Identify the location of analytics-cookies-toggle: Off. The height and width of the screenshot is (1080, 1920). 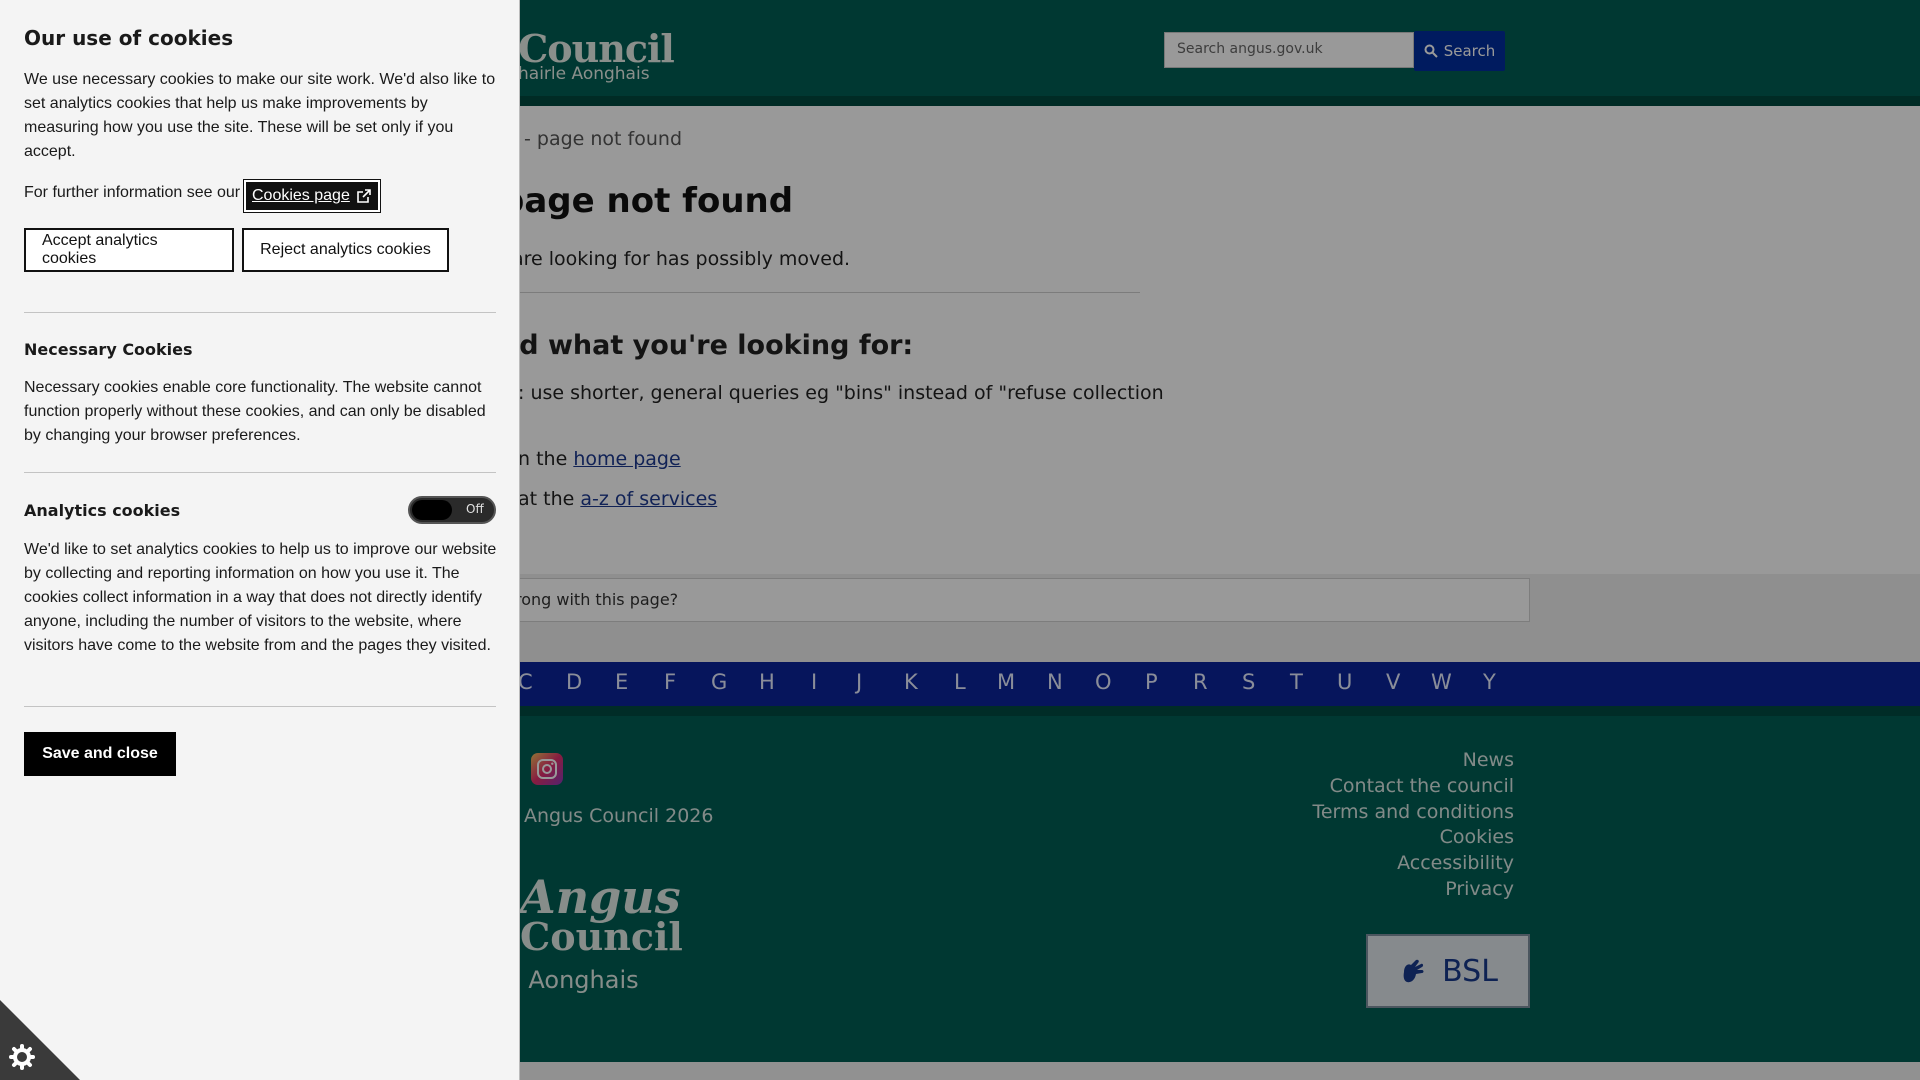
(452, 510).